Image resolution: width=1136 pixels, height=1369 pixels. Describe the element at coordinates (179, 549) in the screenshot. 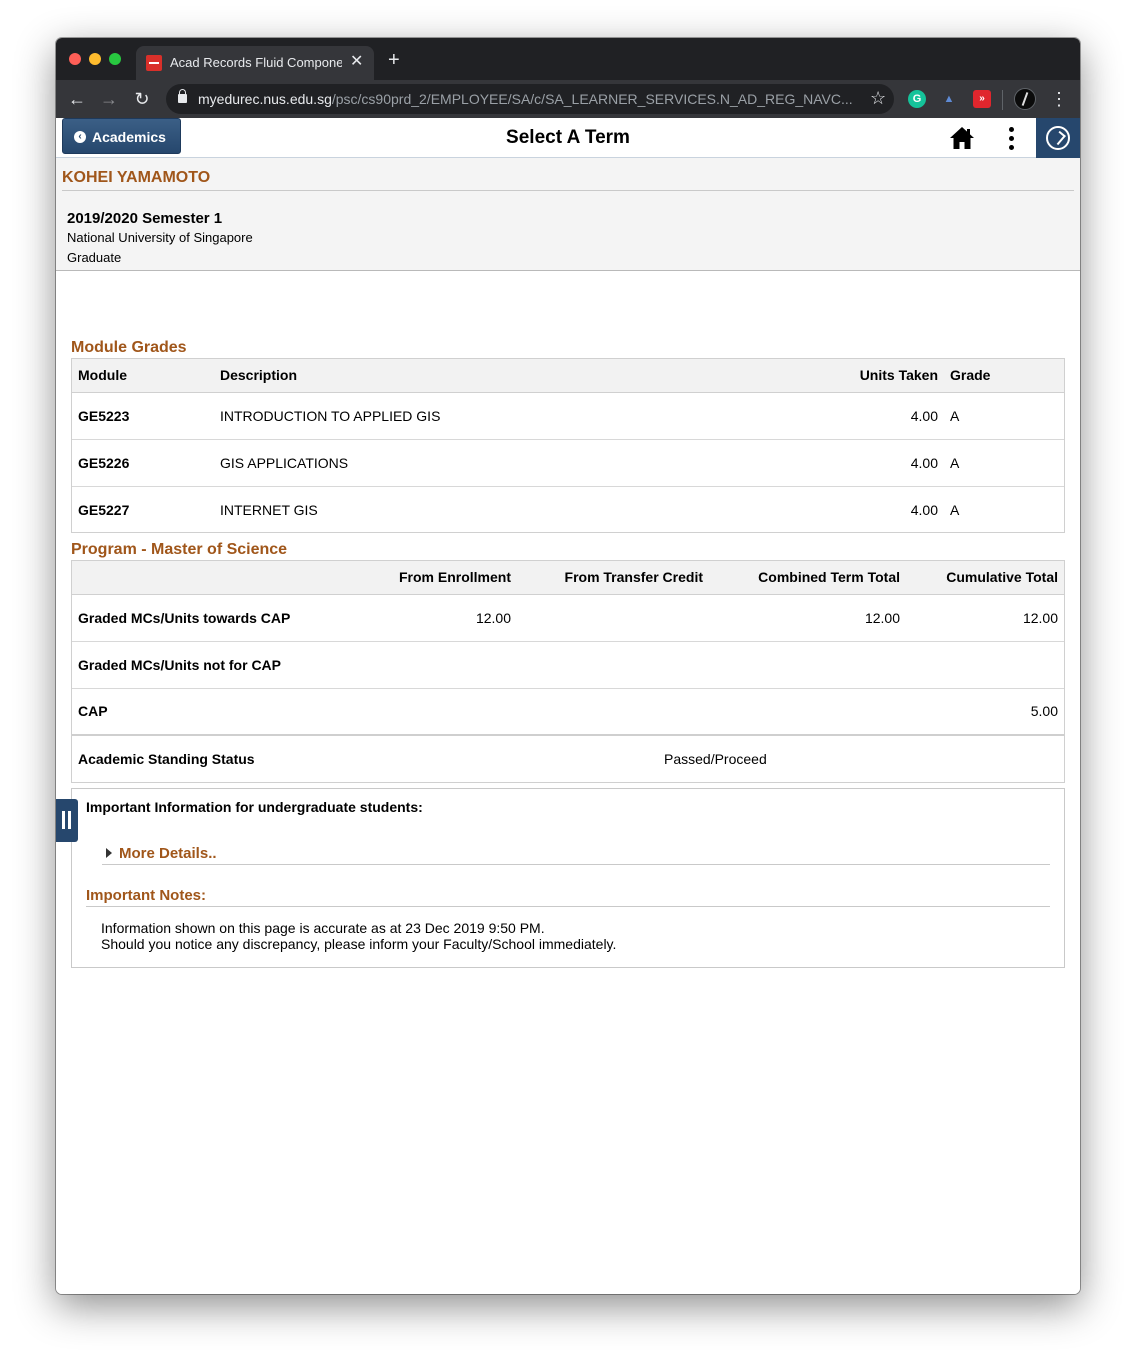

I see `program-title: Program - Master of Science` at that location.